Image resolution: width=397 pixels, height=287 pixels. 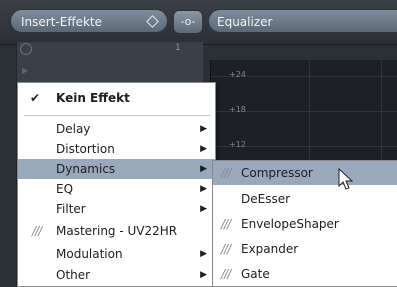 What do you see at coordinates (346, 179) in the screenshot?
I see `mouse-cursor-icon` at bounding box center [346, 179].